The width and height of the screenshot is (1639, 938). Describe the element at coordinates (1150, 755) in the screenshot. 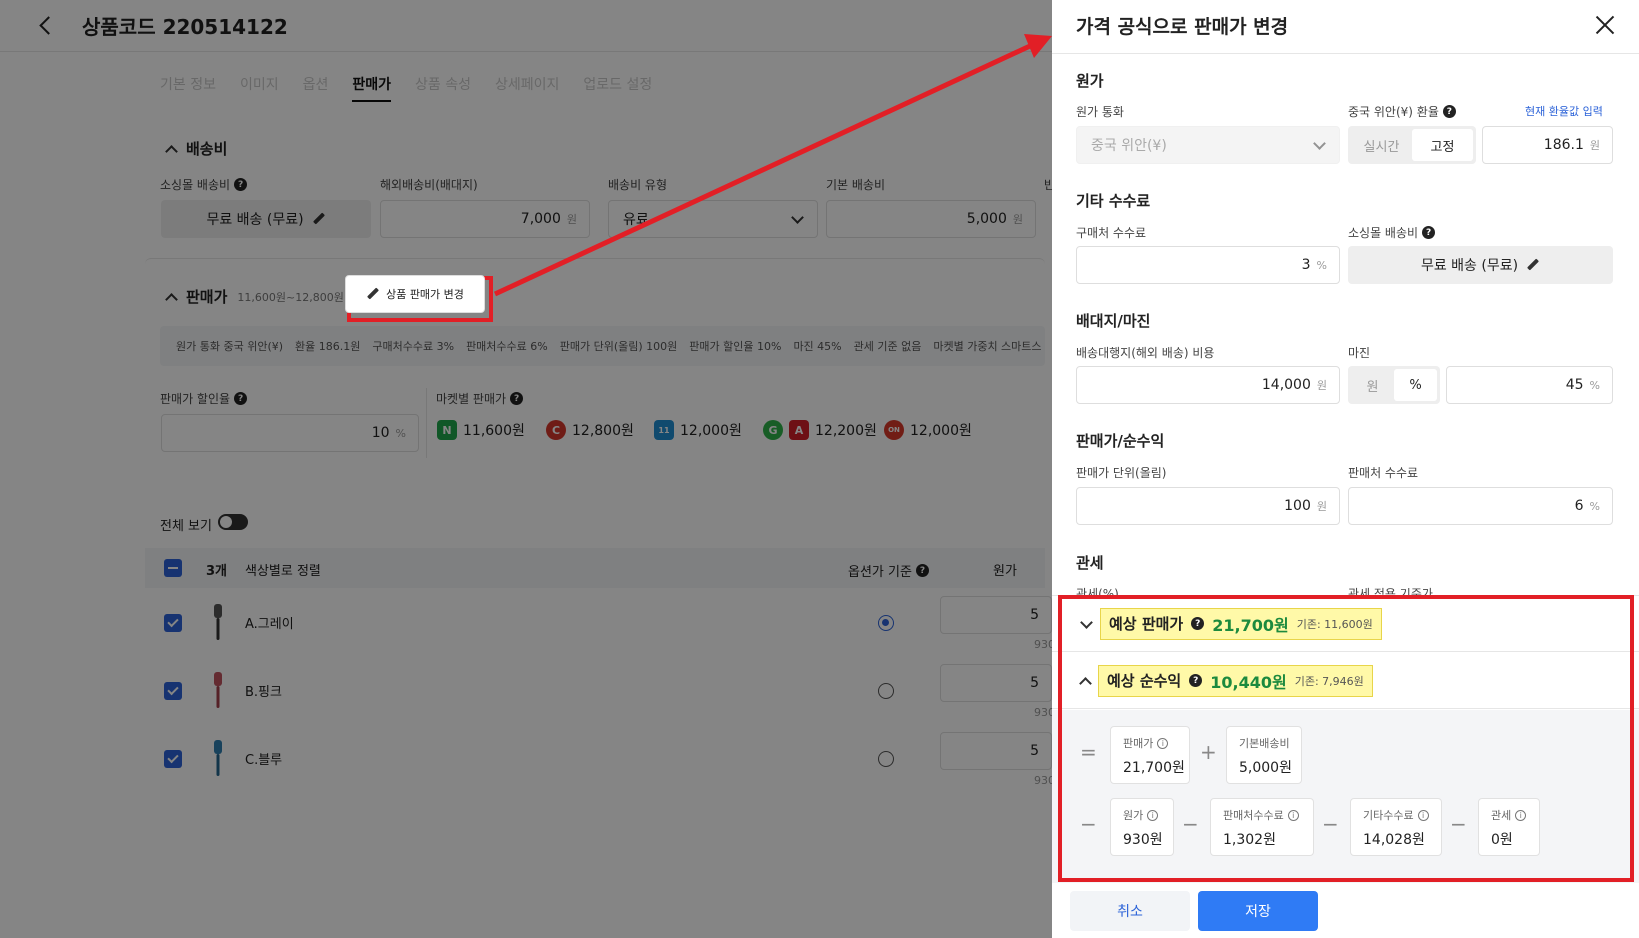

I see `breakdown-sale-price: 판매가 i 21,700원` at that location.